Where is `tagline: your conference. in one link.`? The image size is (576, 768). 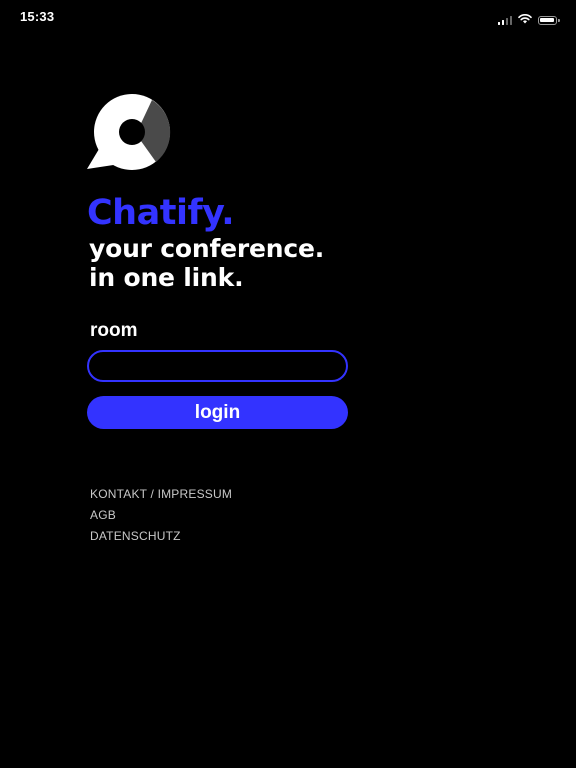
tagline: your conference. in one link. is located at coordinates (206, 263).